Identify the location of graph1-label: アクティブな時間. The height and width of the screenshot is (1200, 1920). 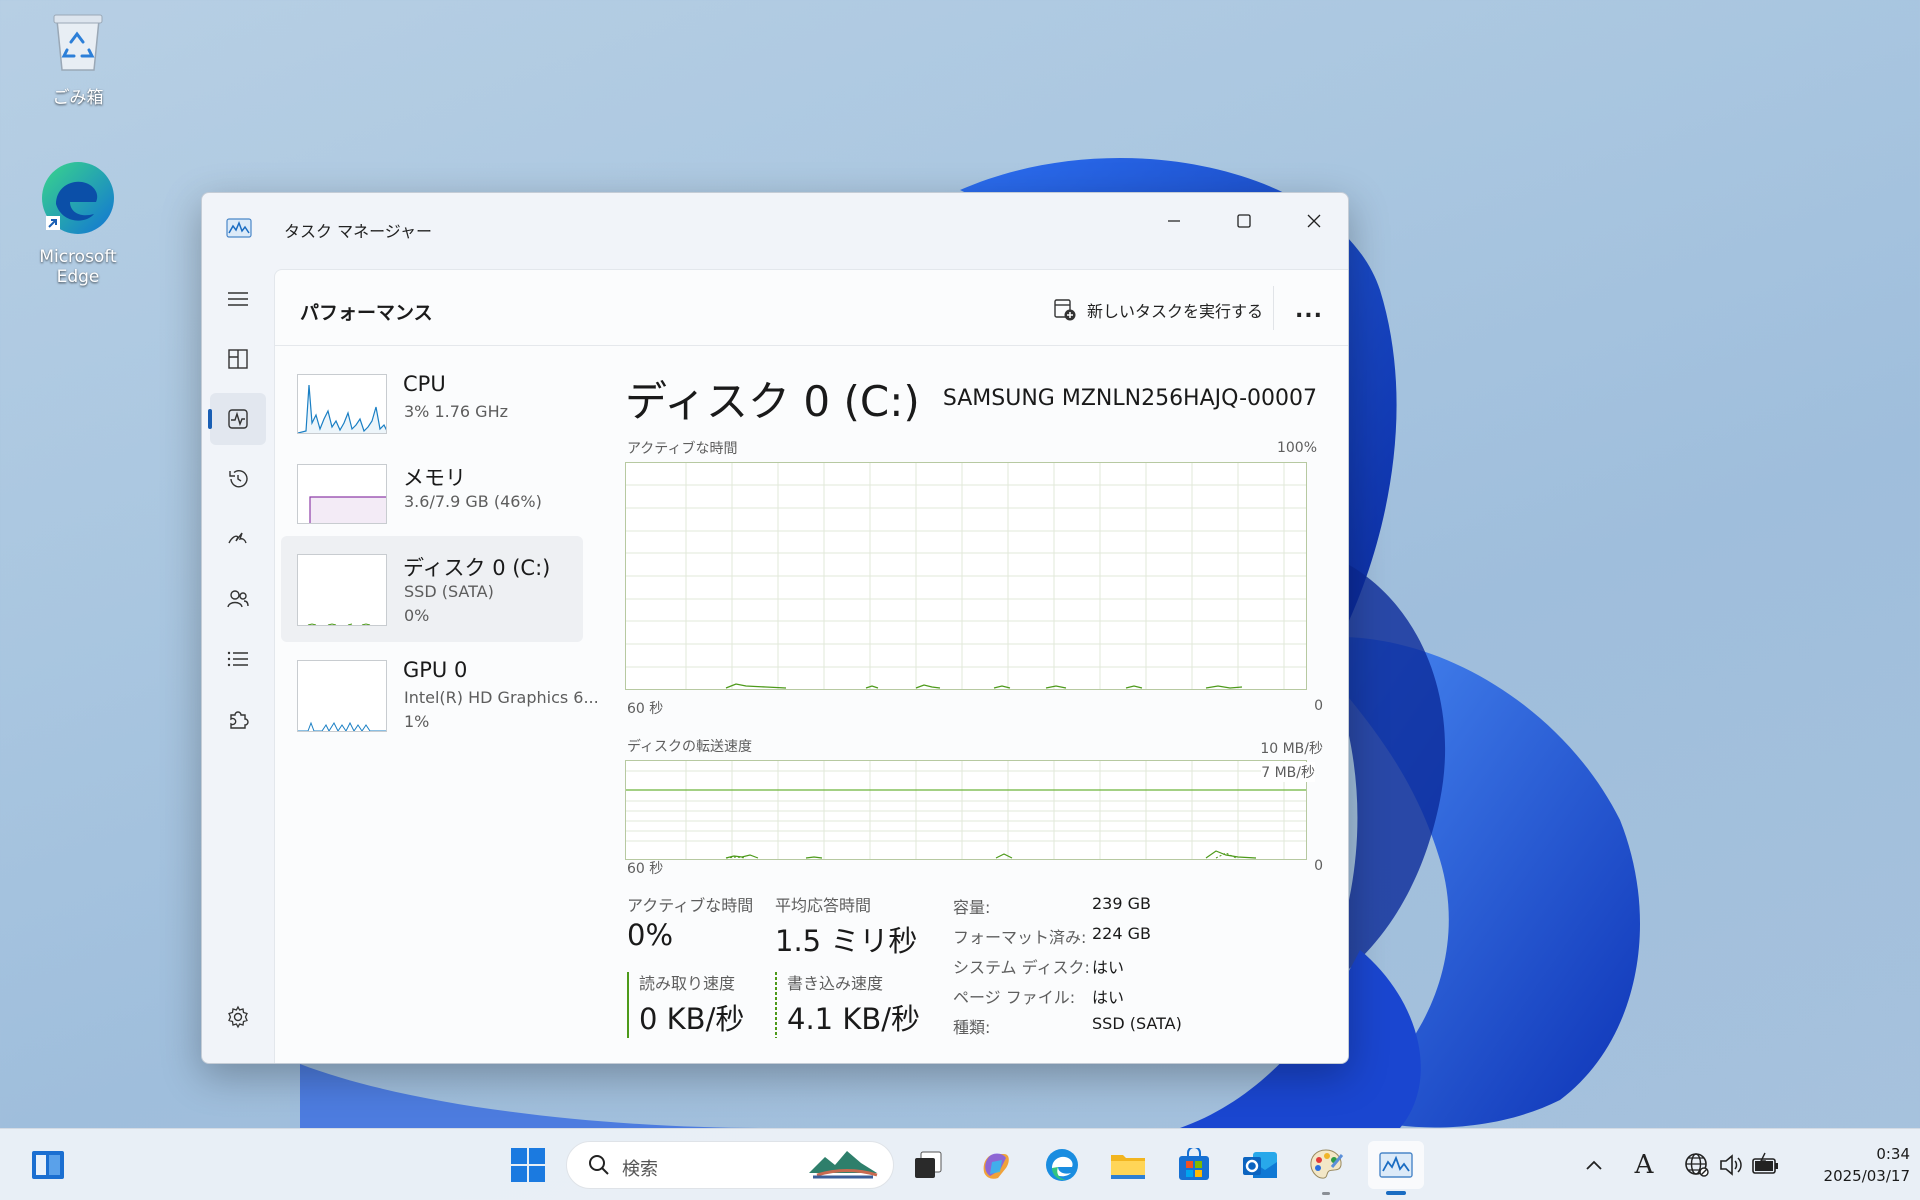
(682, 449).